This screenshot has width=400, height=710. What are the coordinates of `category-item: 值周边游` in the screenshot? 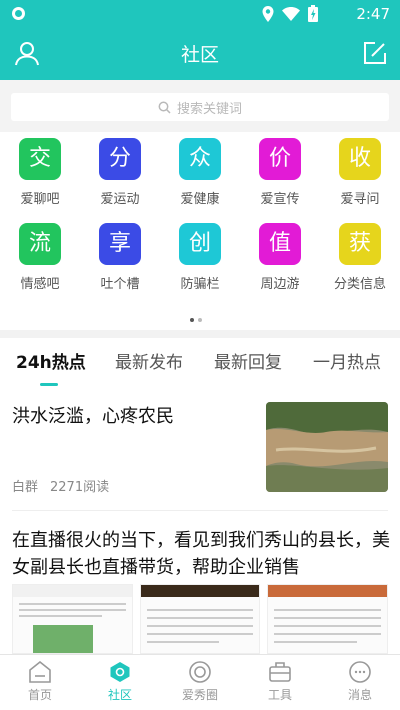 It's located at (280, 257).